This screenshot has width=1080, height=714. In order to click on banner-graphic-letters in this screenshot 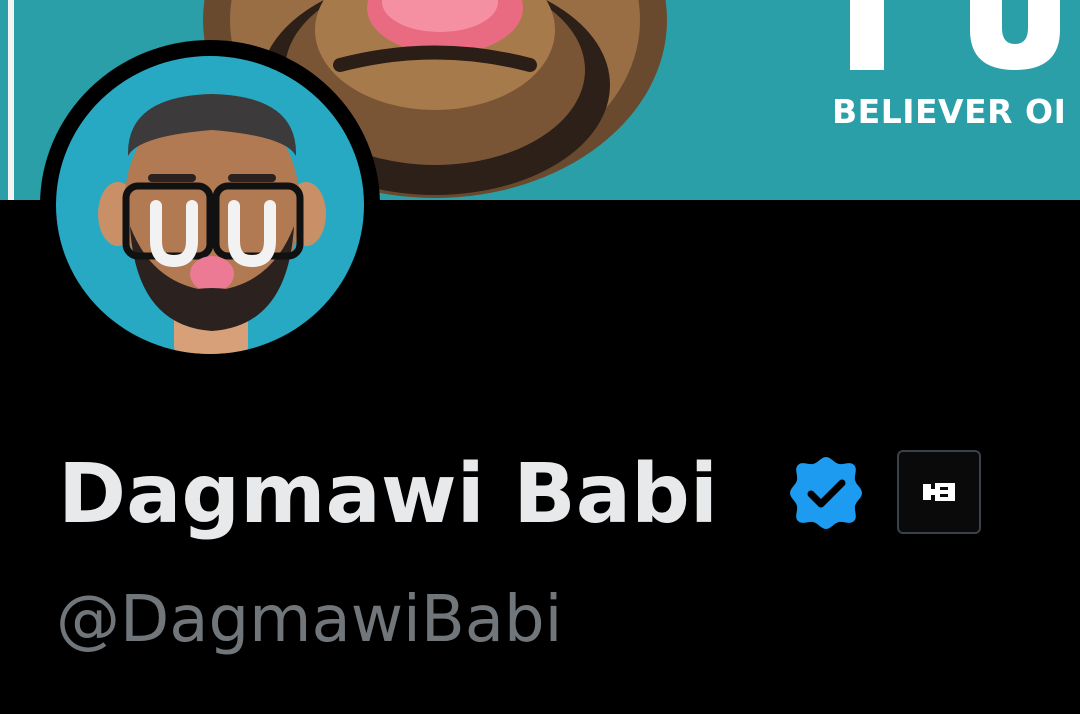, I will do `click(955, 35)`.